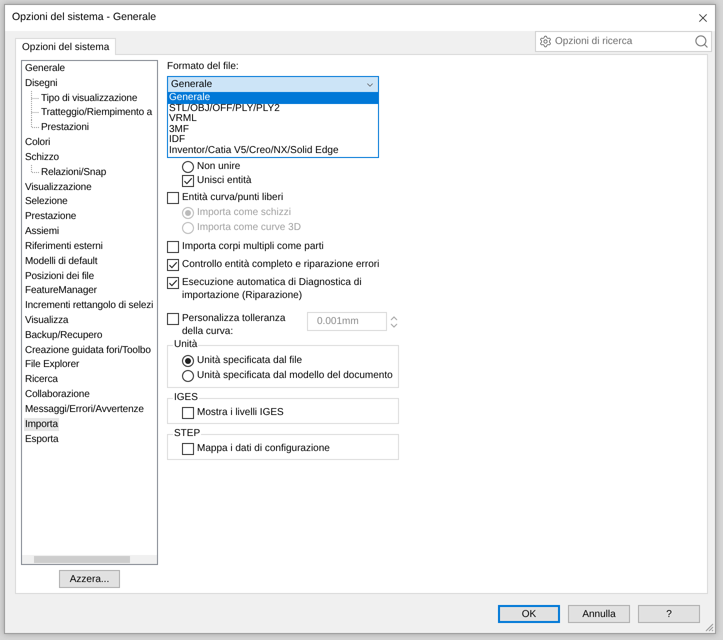 Image resolution: width=723 pixels, height=640 pixels. What do you see at coordinates (273, 84) in the screenshot?
I see `file-format-dropdown: Generale` at bounding box center [273, 84].